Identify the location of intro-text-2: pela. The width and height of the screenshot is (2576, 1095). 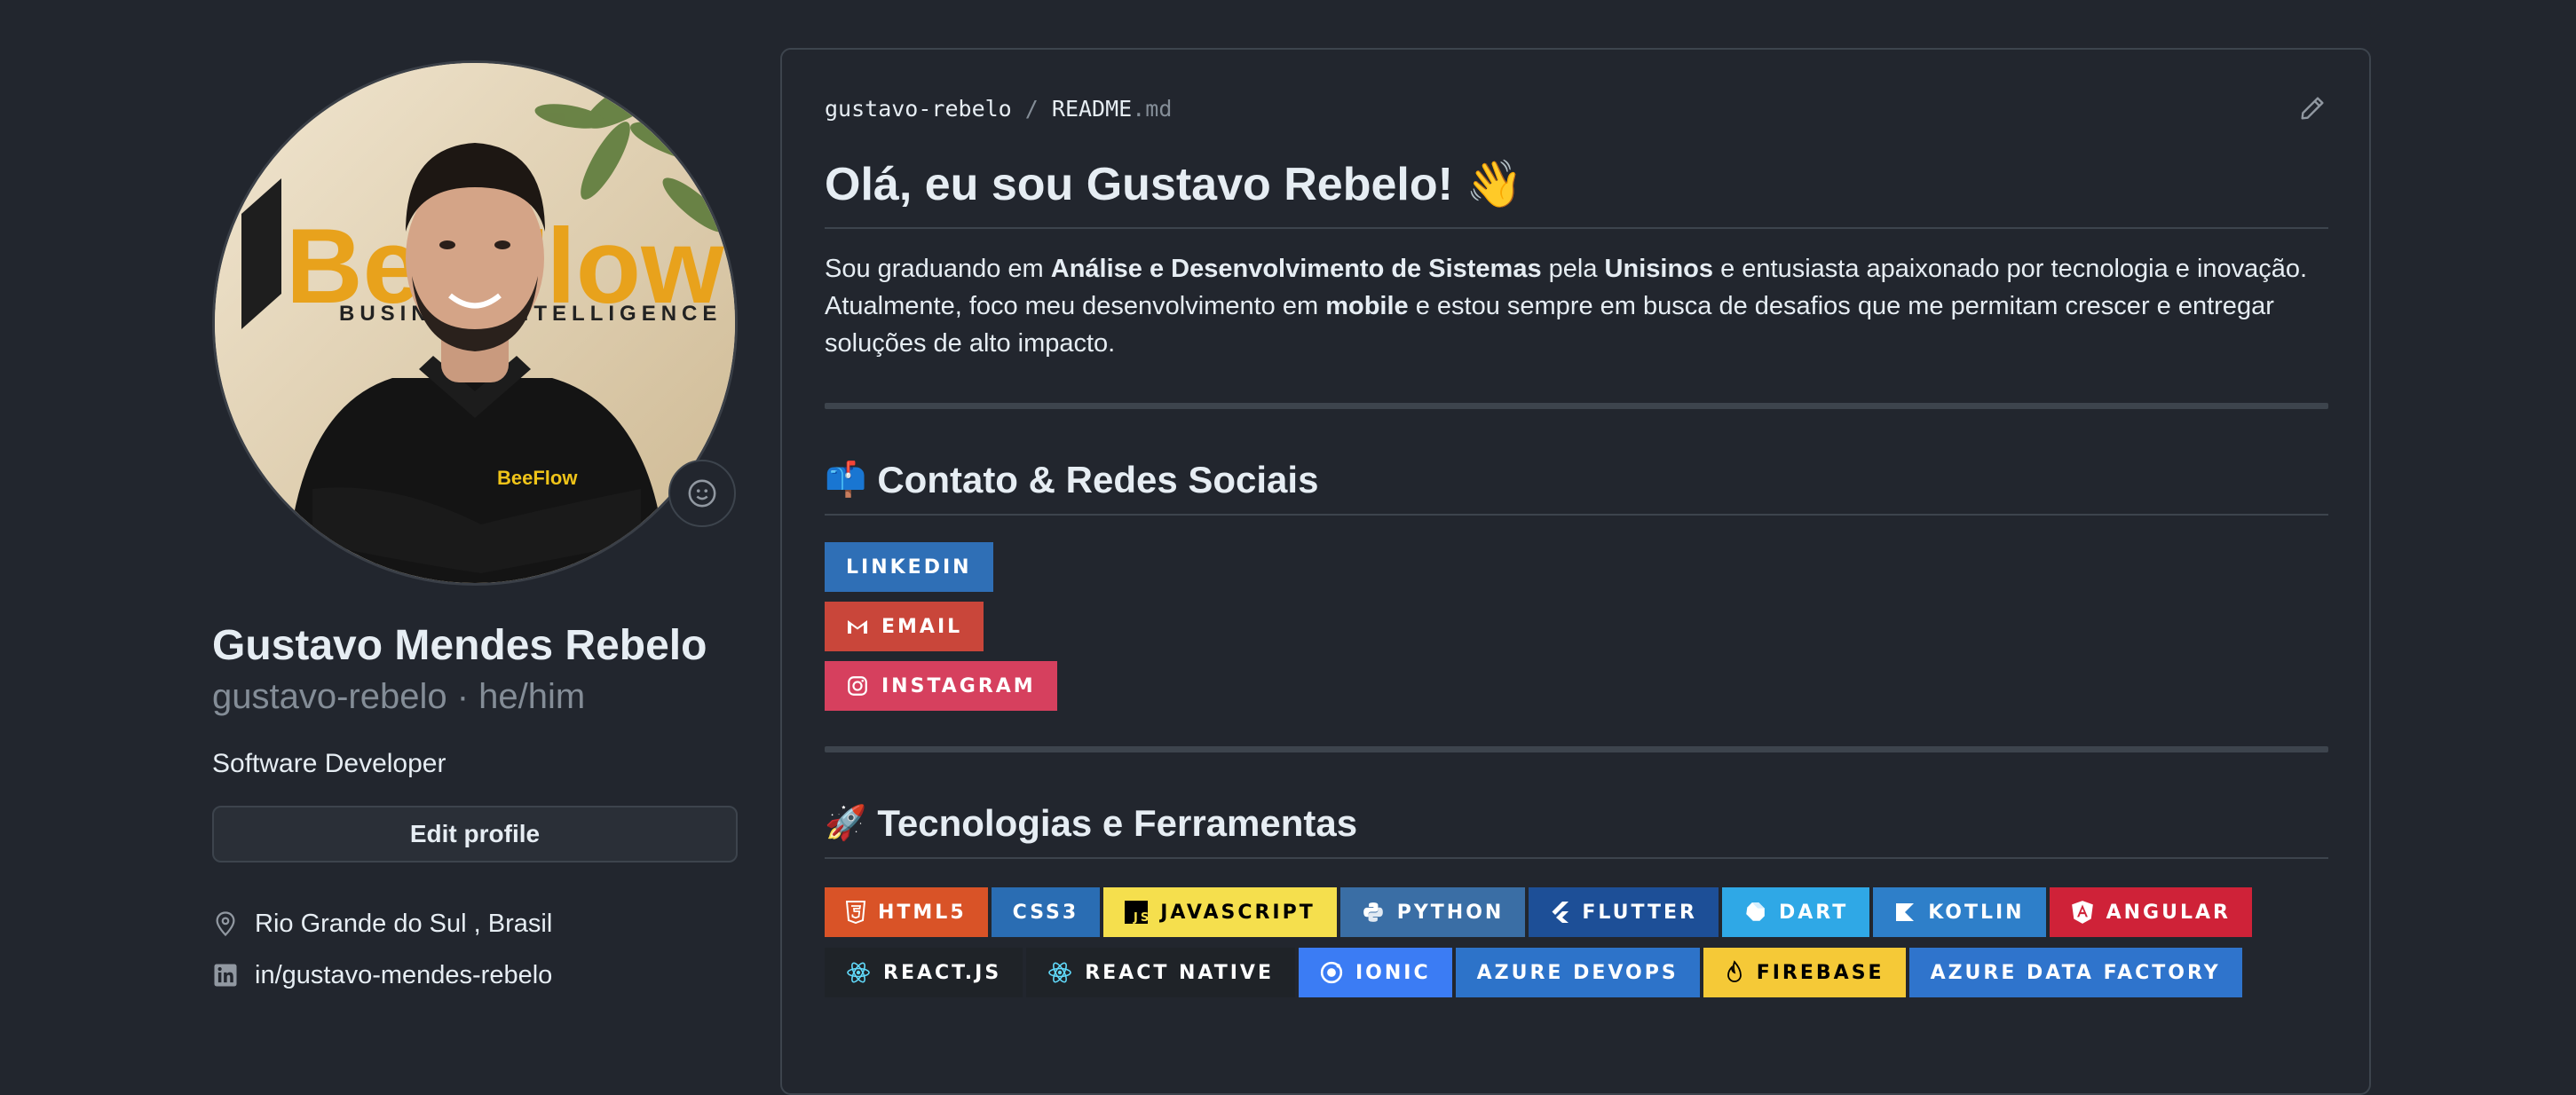
(1573, 269).